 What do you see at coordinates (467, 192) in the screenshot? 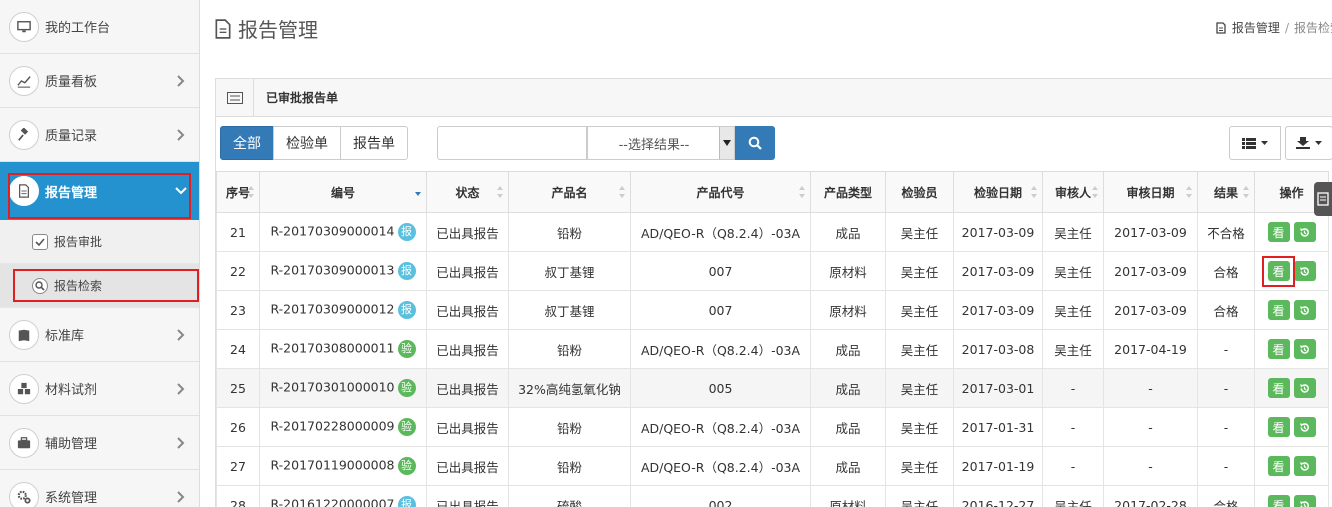
I see `column-header: 状态` at bounding box center [467, 192].